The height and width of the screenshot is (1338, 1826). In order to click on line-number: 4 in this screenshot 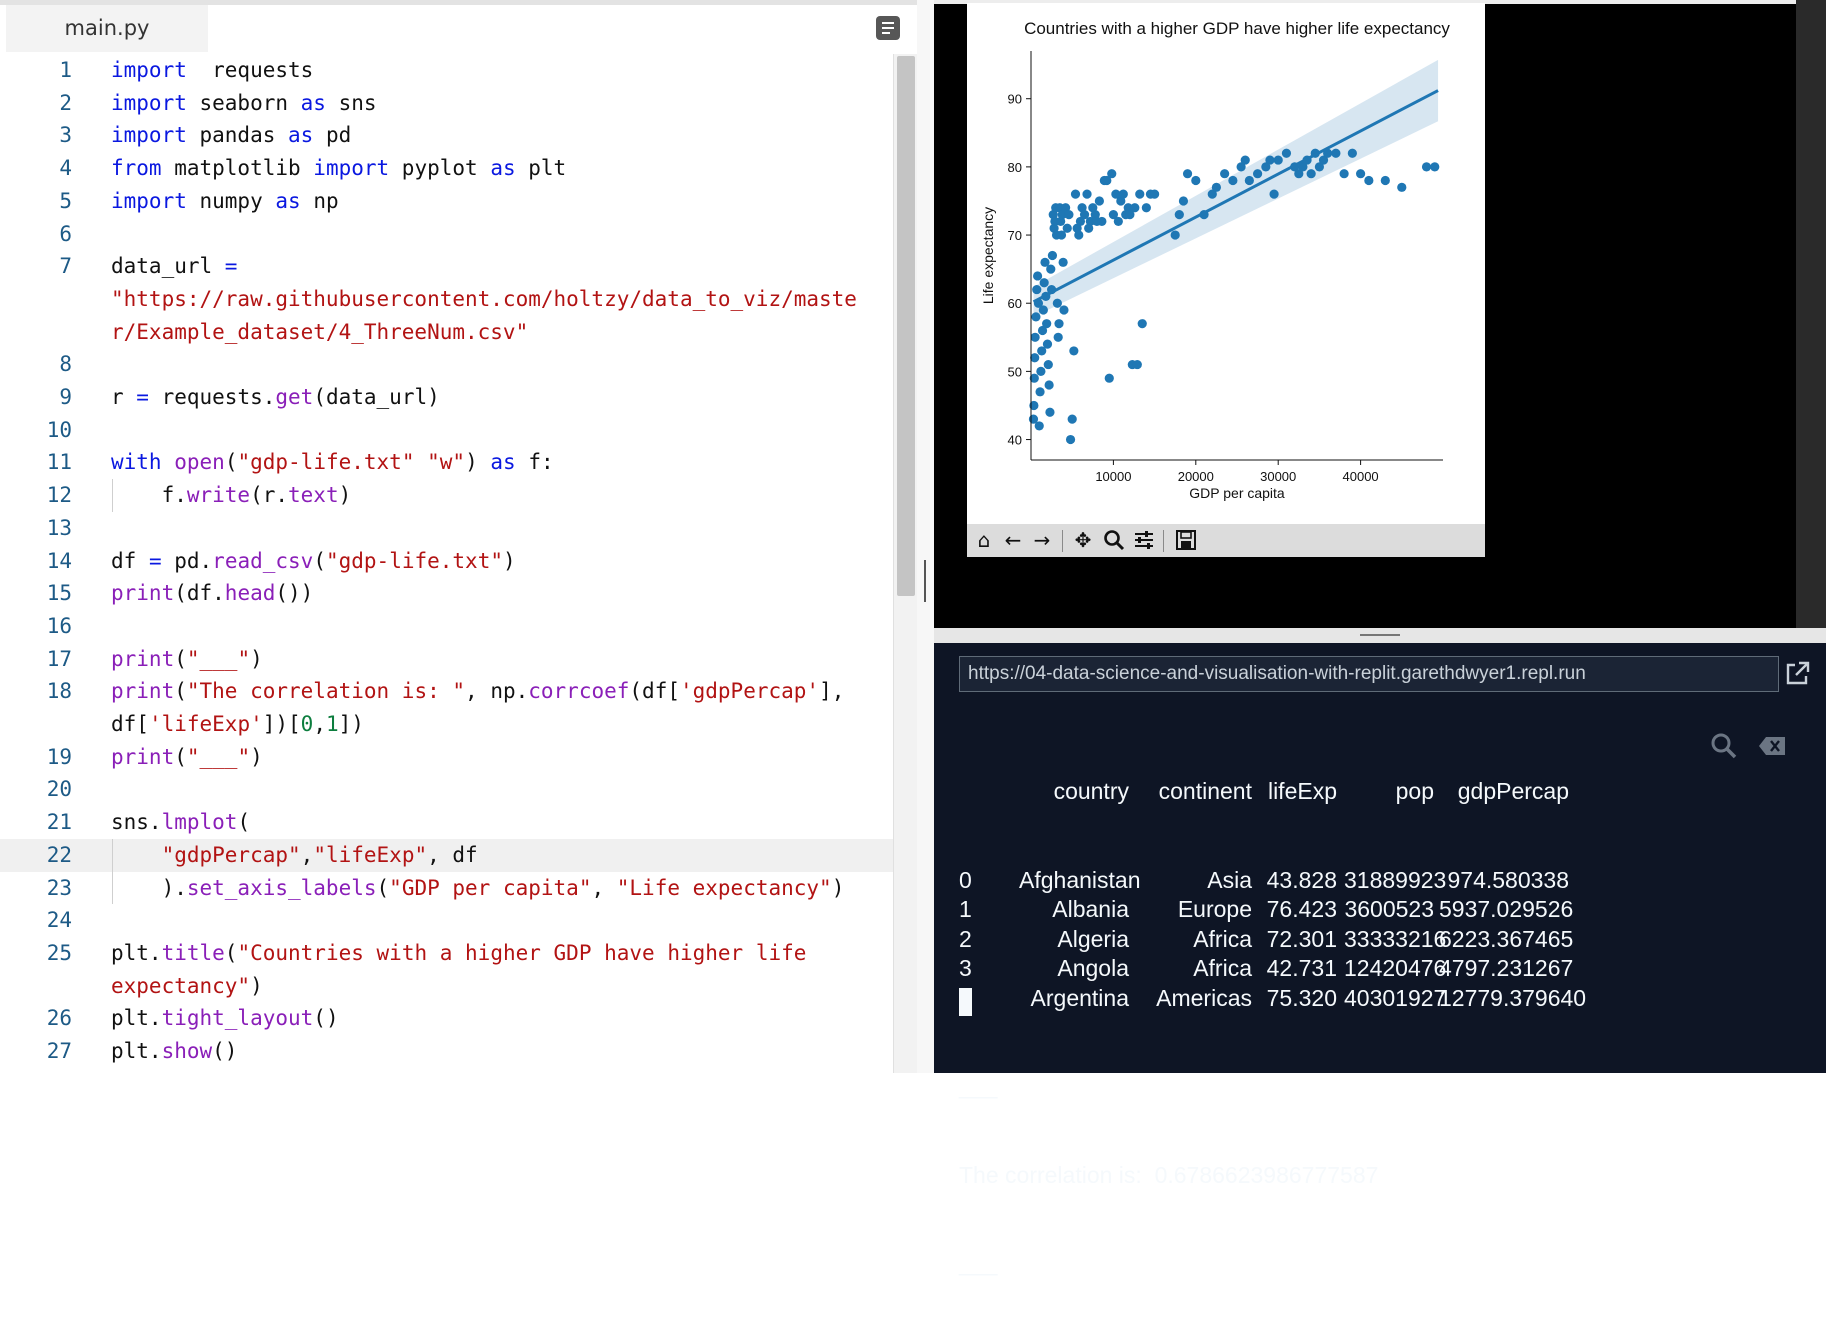, I will do `click(65, 168)`.